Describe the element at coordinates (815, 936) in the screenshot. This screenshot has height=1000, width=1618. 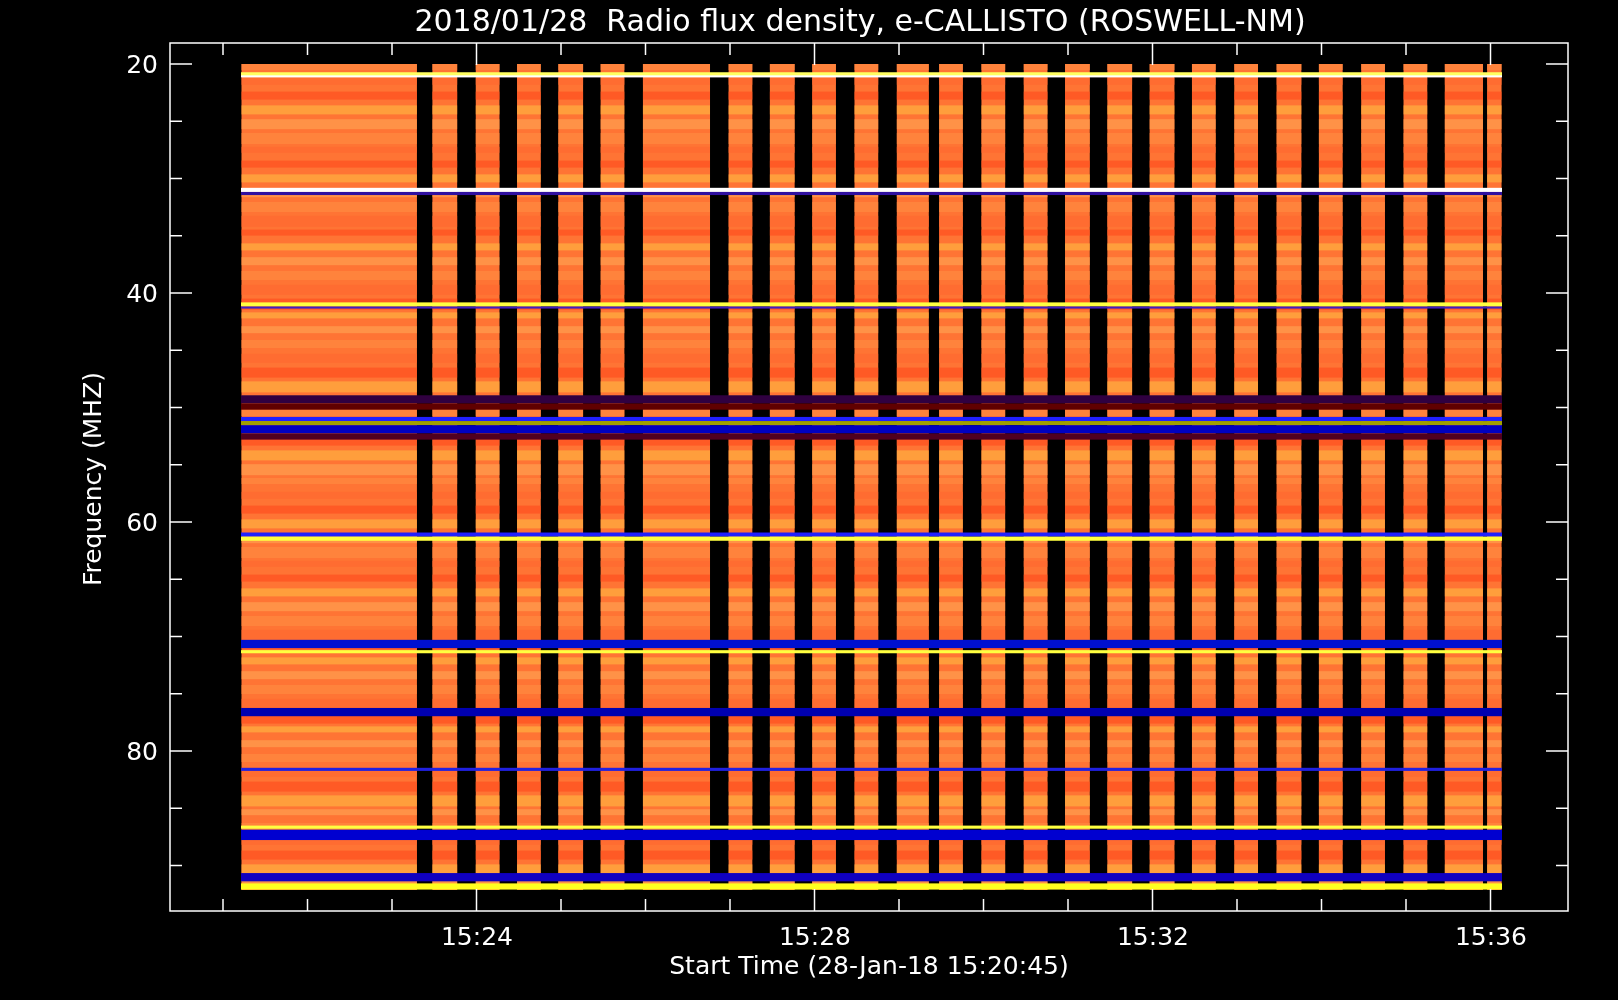
I see `x-tick-label: 15:28` at that location.